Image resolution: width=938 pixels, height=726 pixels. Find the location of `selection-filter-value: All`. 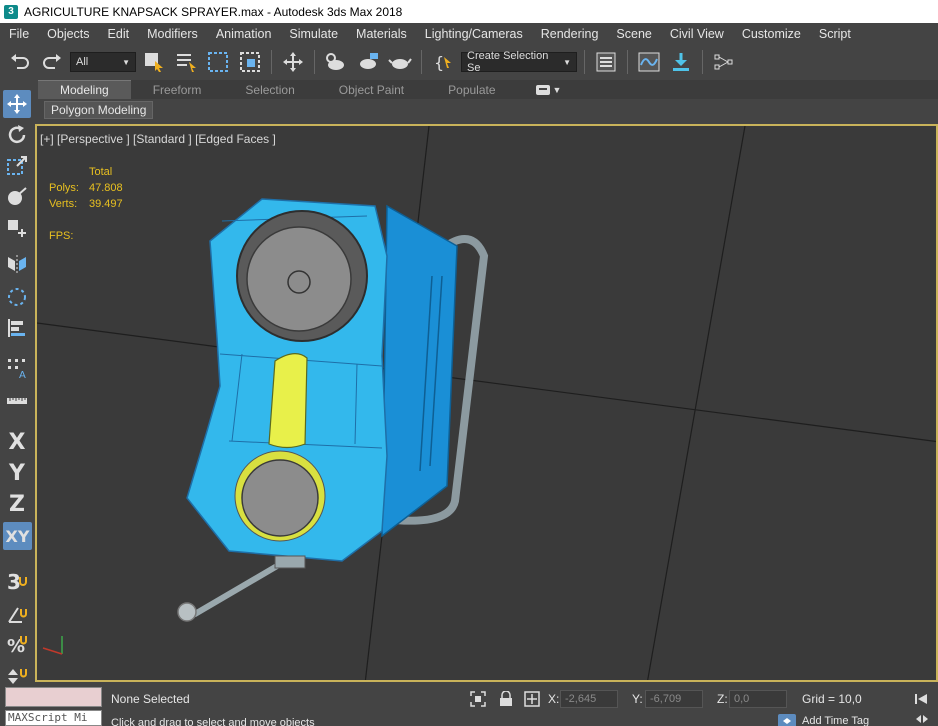

selection-filter-value: All is located at coordinates (82, 62).